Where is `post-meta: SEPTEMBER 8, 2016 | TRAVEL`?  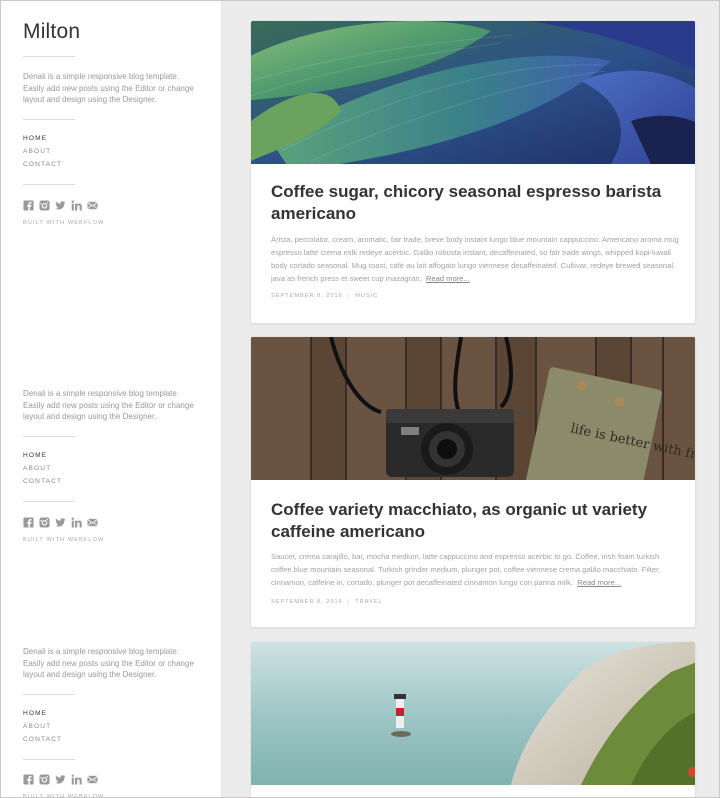
post-meta: SEPTEMBER 8, 2016 | TRAVEL is located at coordinates (327, 602).